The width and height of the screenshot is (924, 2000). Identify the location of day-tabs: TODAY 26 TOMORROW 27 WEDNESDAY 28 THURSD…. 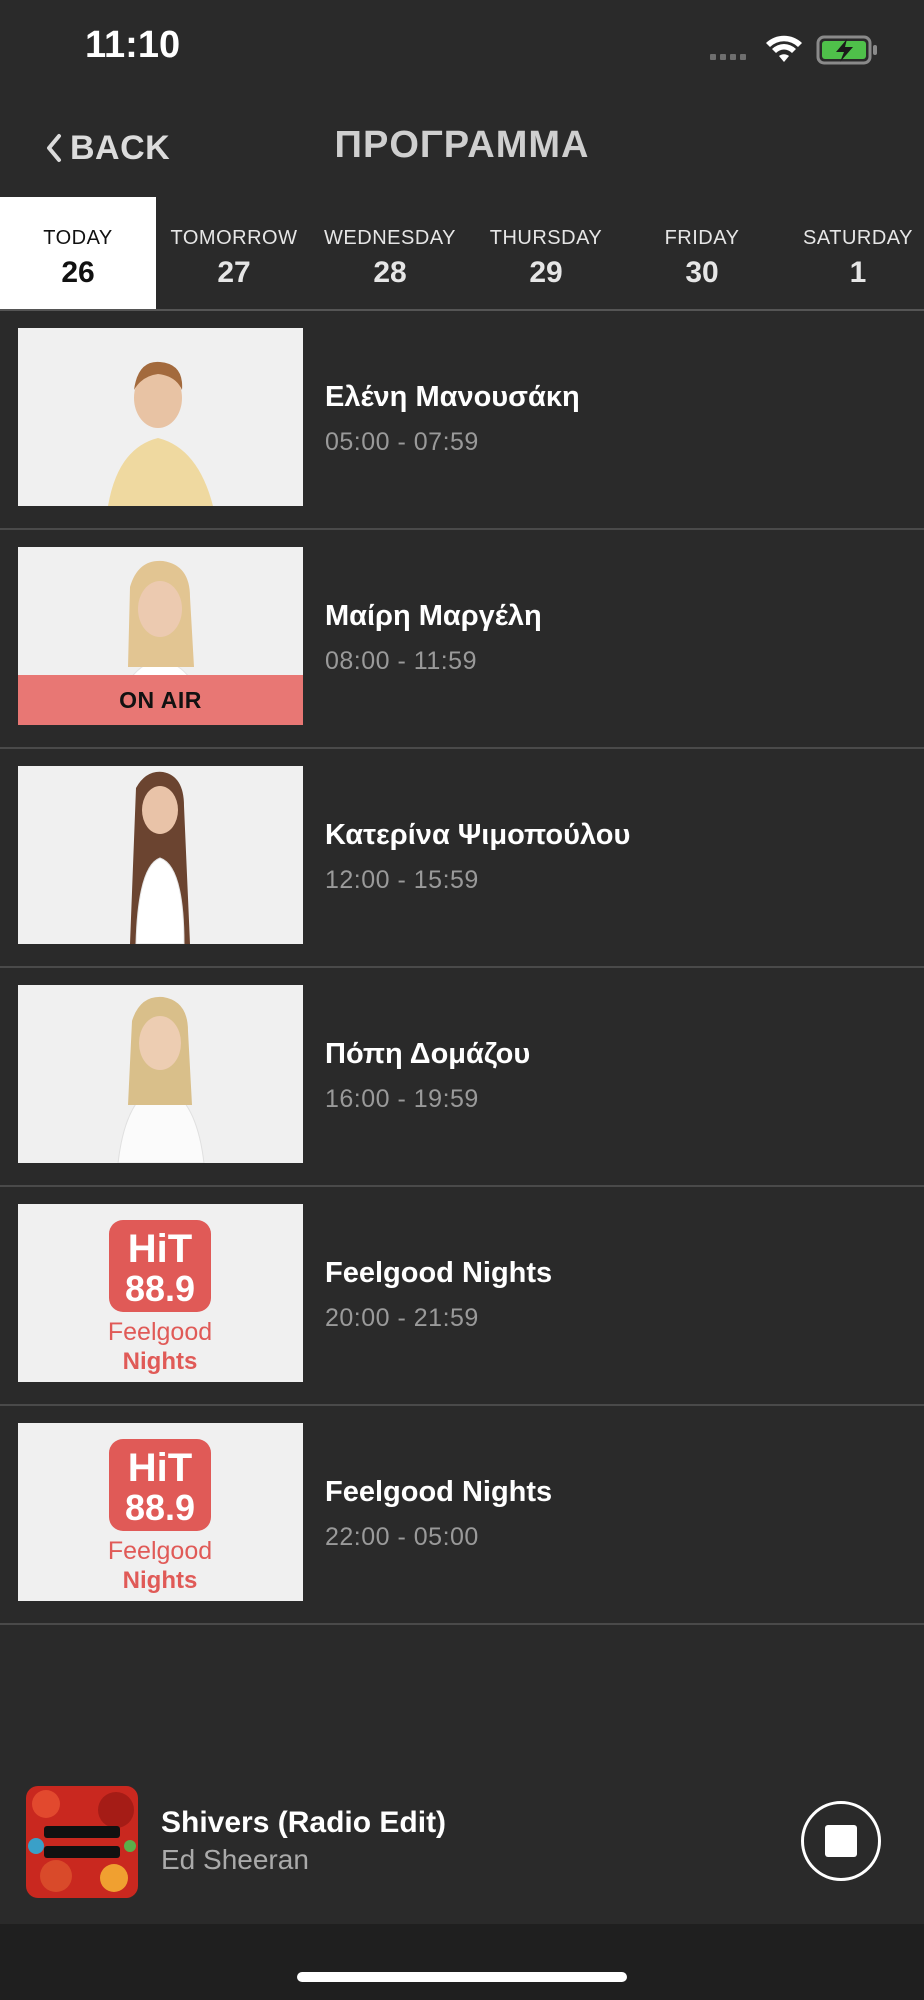
(462, 254).